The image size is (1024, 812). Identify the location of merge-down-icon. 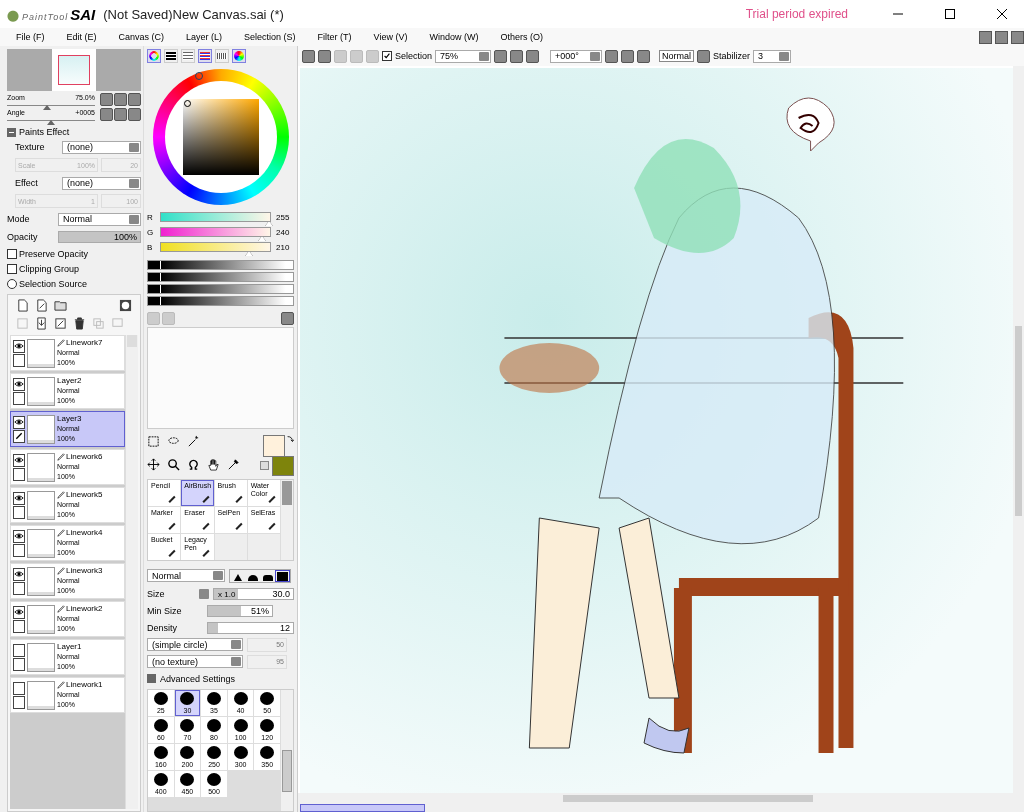
(41, 323).